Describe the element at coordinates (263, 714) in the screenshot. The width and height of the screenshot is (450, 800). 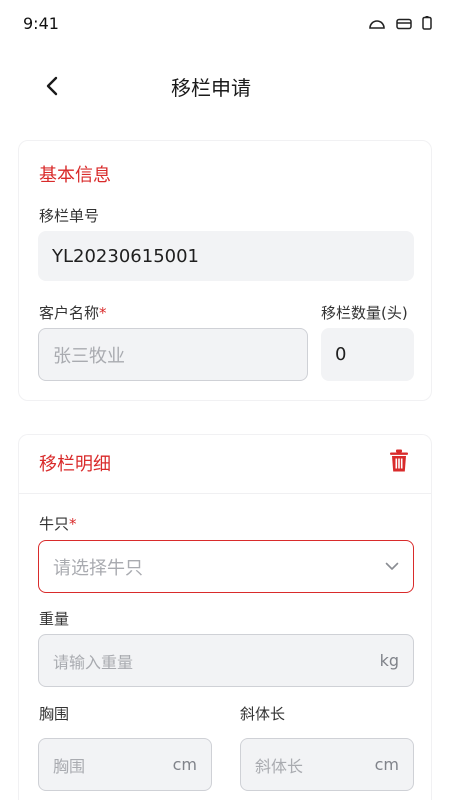
I see `body-length-label: 斜体长` at that location.